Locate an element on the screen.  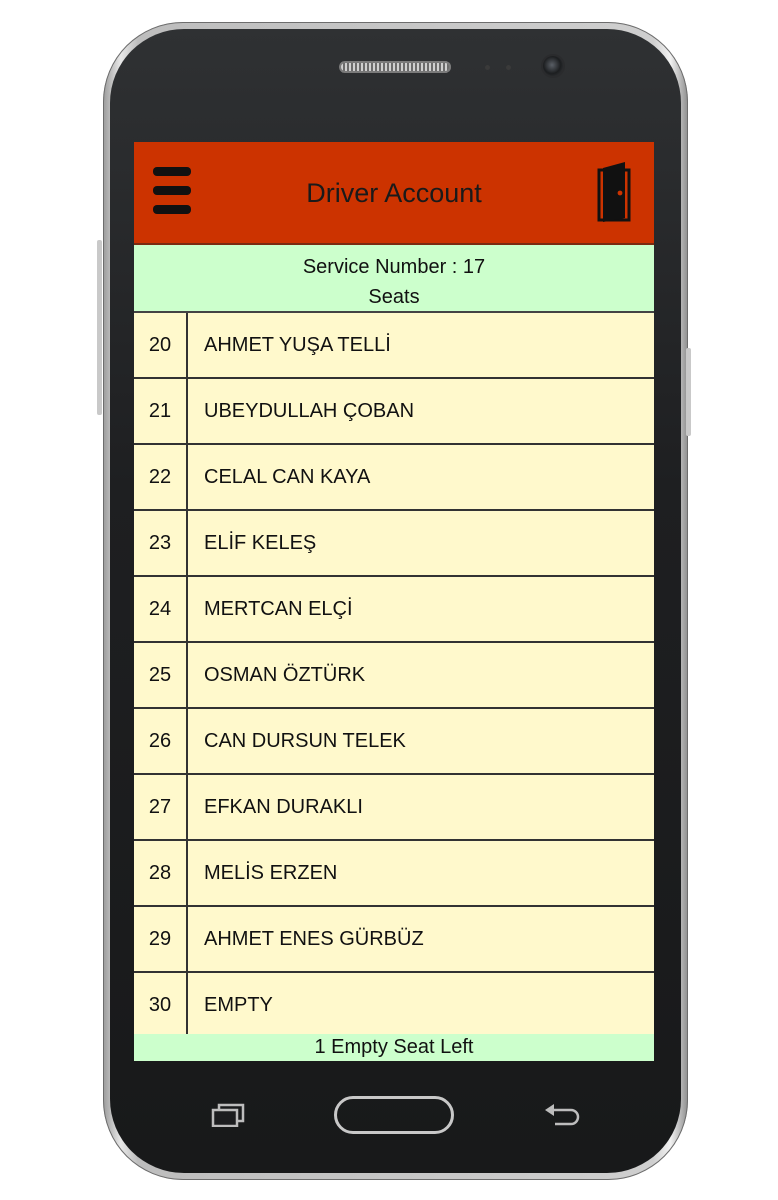
seat-row: 25 OSMAN ÖZTÜRK is located at coordinates (394, 676).